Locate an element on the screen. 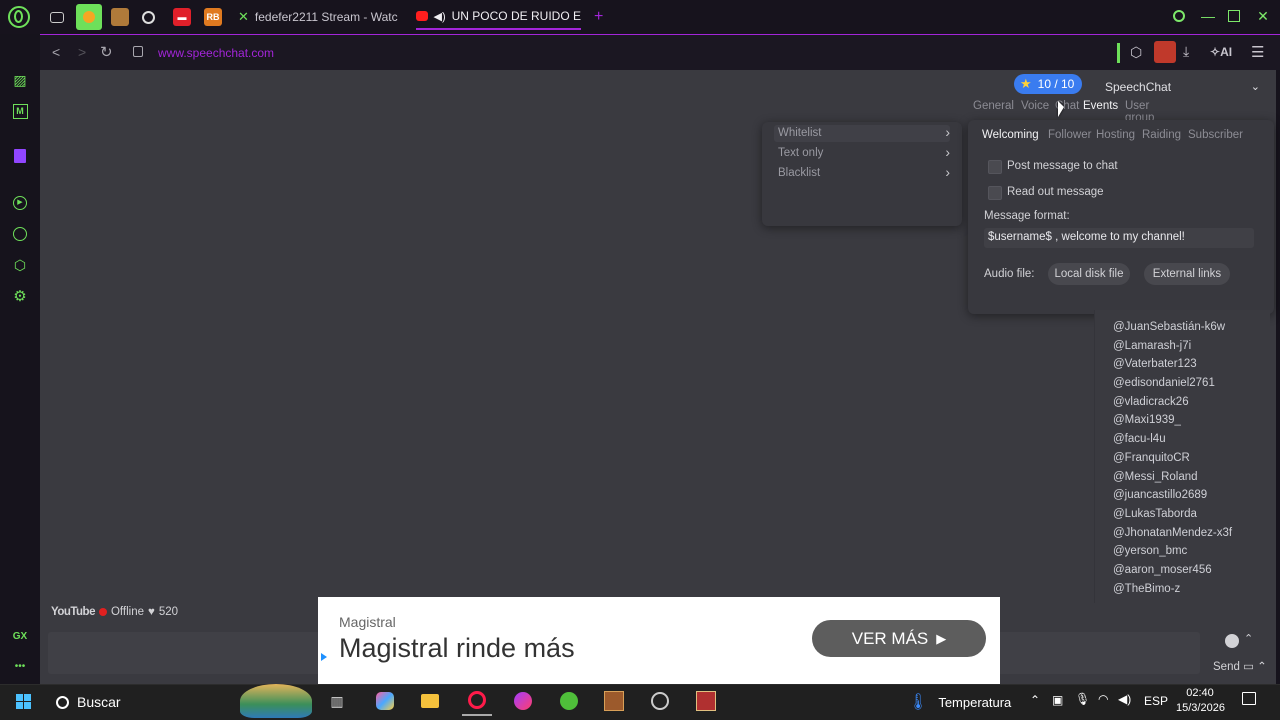  emoji-icon is located at coordinates (1232, 641).